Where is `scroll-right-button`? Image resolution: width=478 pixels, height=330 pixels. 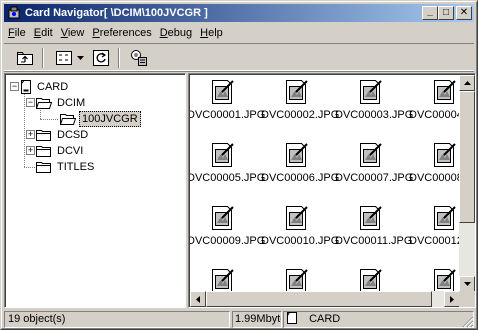 scroll-right-button is located at coordinates (452, 299).